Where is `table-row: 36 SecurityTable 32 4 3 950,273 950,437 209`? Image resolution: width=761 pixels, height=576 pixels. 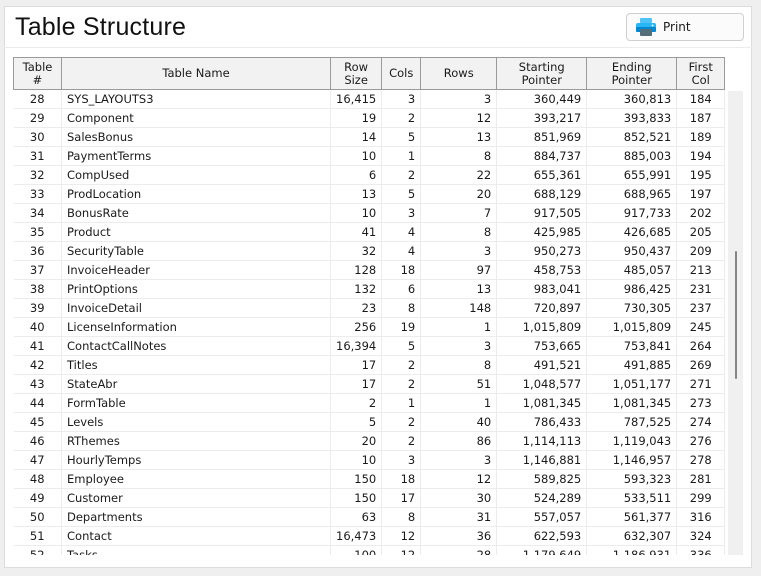
table-row: 36 SecurityTable 32 4 3 950,273 950,437 209 is located at coordinates (369, 251).